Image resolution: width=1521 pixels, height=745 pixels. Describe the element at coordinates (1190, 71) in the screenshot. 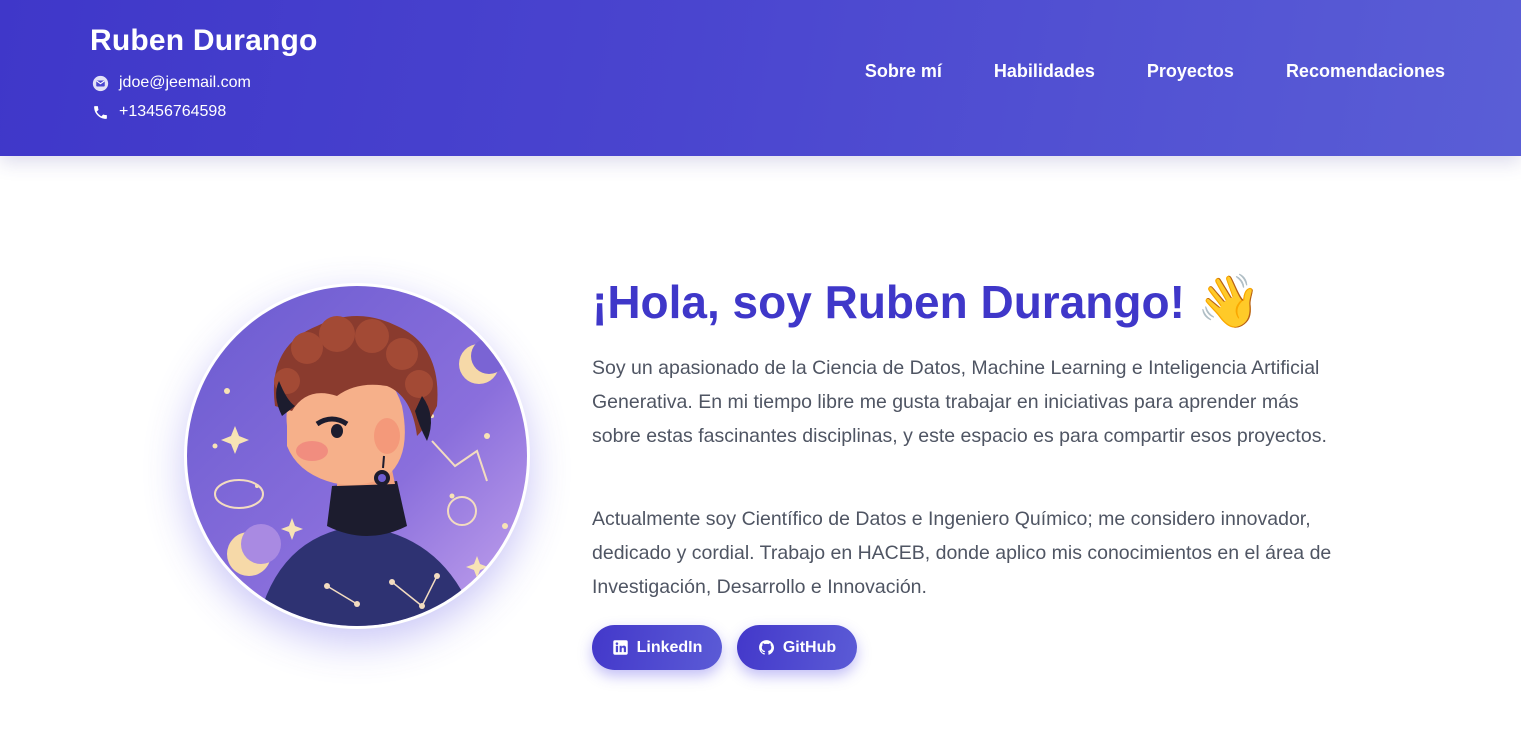

I see `nav-item-proyectos: Proyectos` at that location.